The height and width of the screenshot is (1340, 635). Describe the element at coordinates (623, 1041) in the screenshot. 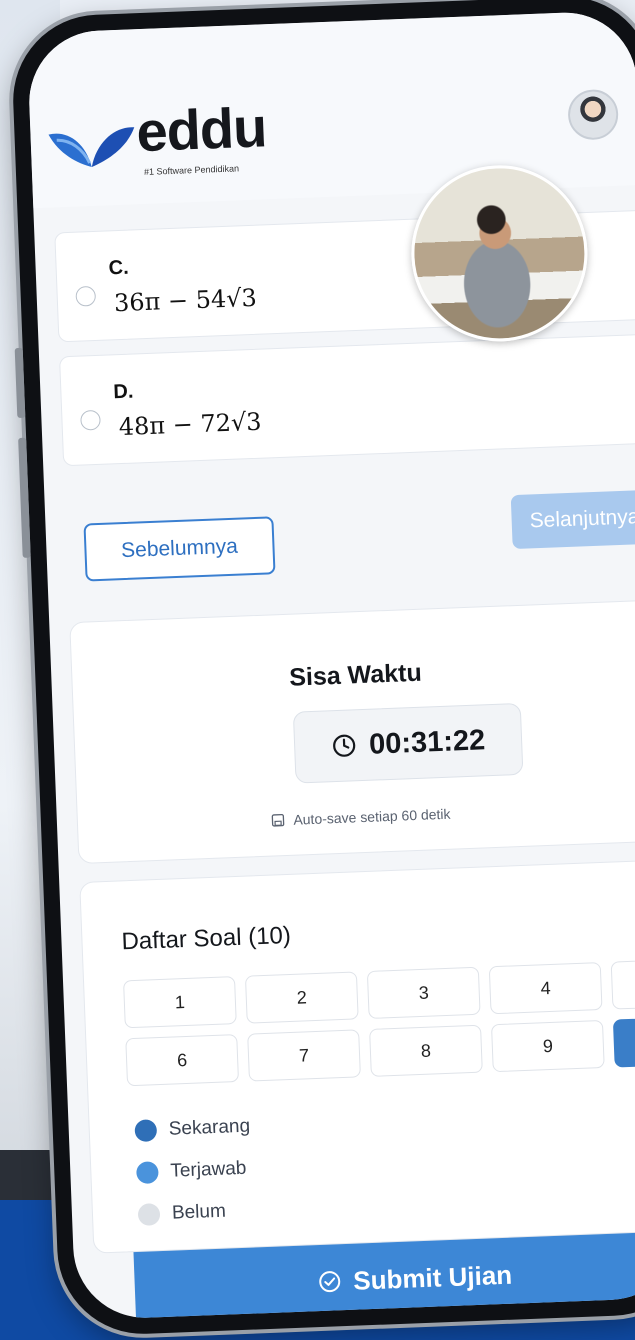

I see `question-button-10: 10` at that location.